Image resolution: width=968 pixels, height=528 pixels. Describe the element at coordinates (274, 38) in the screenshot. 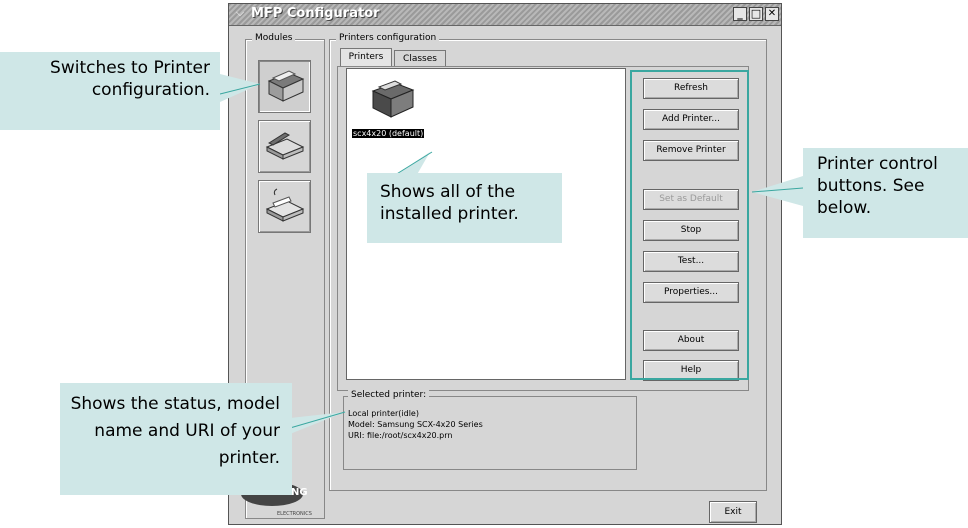

I see `modules-label: Modules` at that location.